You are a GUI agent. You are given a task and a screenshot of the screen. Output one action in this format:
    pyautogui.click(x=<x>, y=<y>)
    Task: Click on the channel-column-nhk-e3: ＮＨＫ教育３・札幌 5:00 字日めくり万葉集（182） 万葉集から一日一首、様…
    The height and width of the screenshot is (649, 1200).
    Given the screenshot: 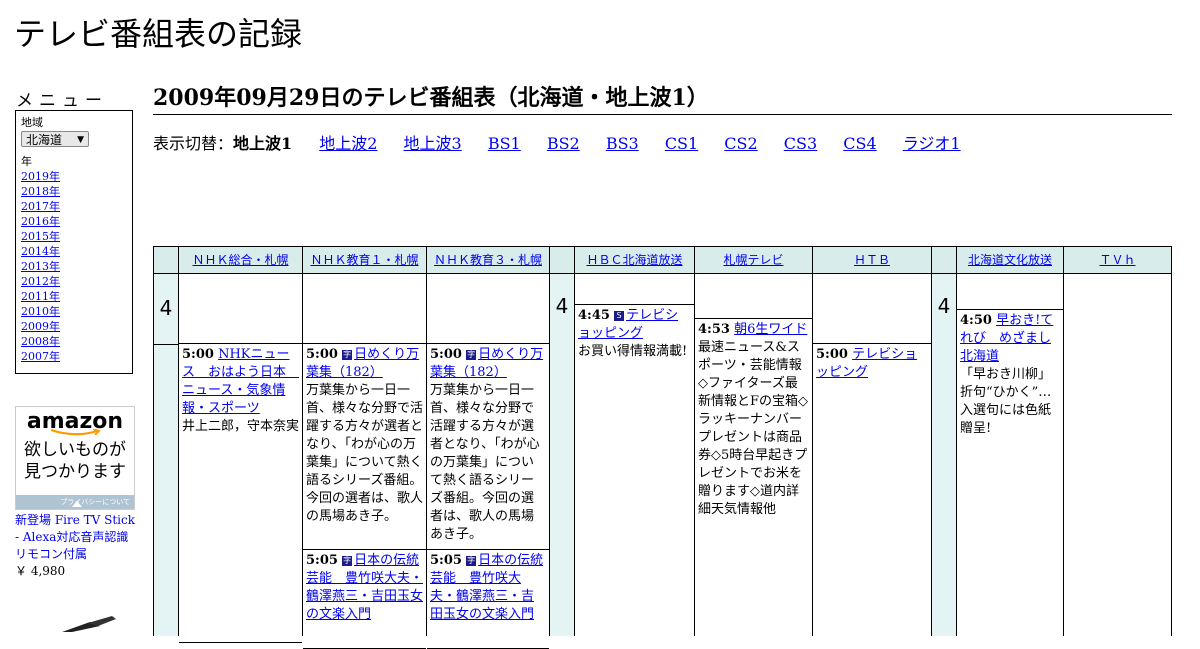 What is the action you would take?
    pyautogui.click(x=488, y=447)
    